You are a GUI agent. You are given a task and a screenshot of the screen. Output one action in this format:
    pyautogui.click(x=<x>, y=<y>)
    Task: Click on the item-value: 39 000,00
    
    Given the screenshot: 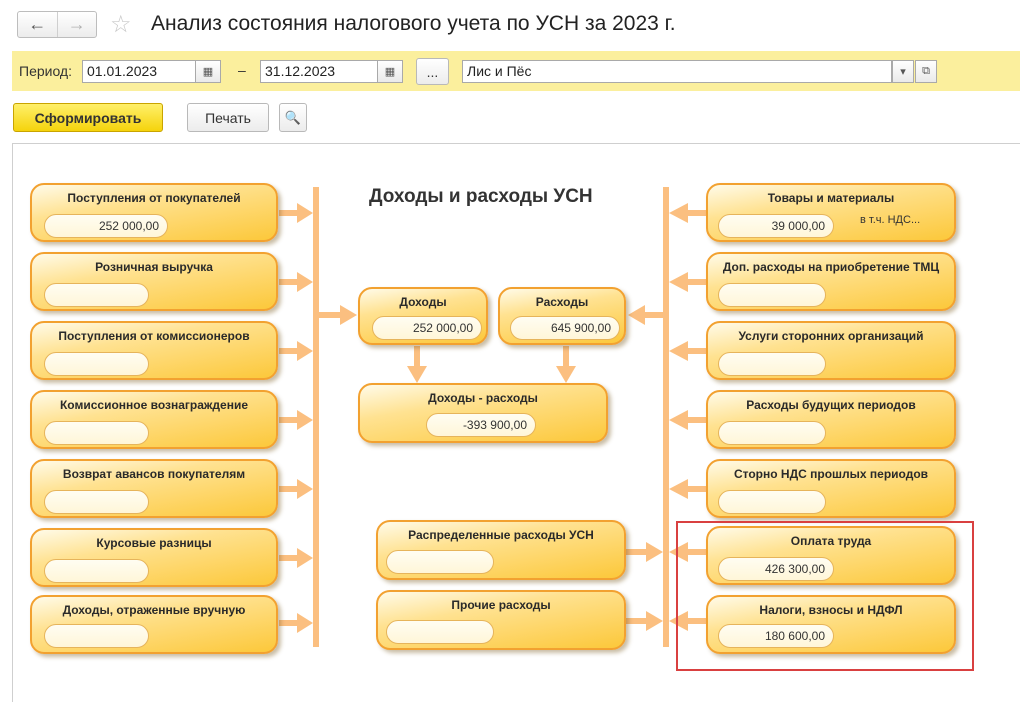 What is the action you would take?
    pyautogui.click(x=776, y=226)
    